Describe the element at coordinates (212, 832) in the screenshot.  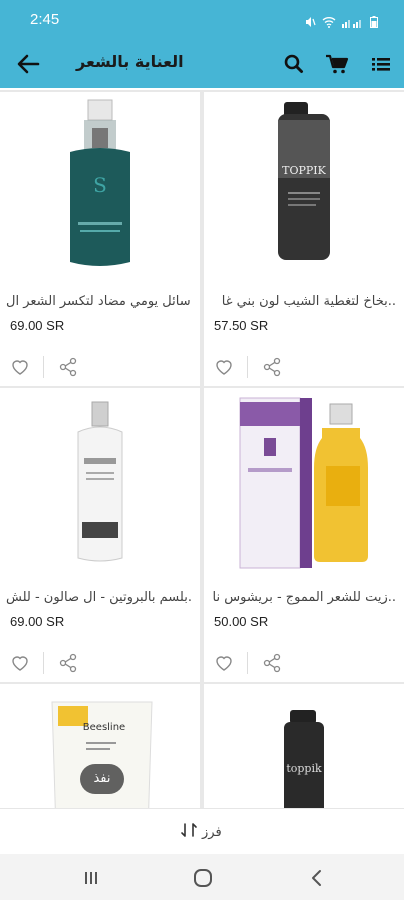
I see `sort-label: فرز` at that location.